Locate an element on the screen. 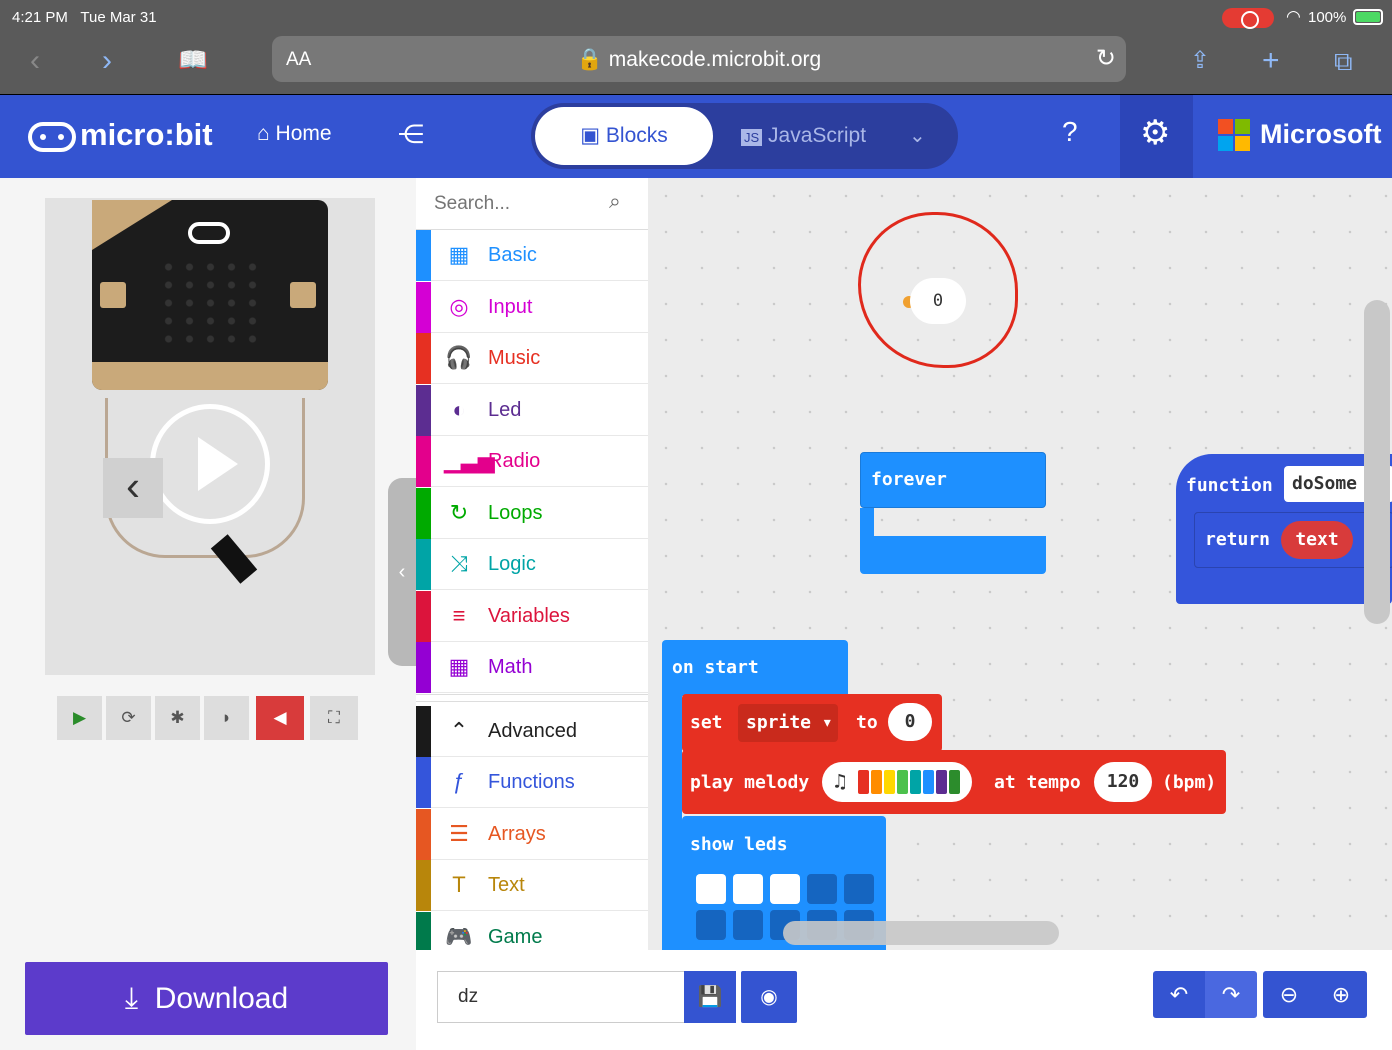 The width and height of the screenshot is (1392, 1050). category-loops: ↻ Loops is located at coordinates (532, 513).